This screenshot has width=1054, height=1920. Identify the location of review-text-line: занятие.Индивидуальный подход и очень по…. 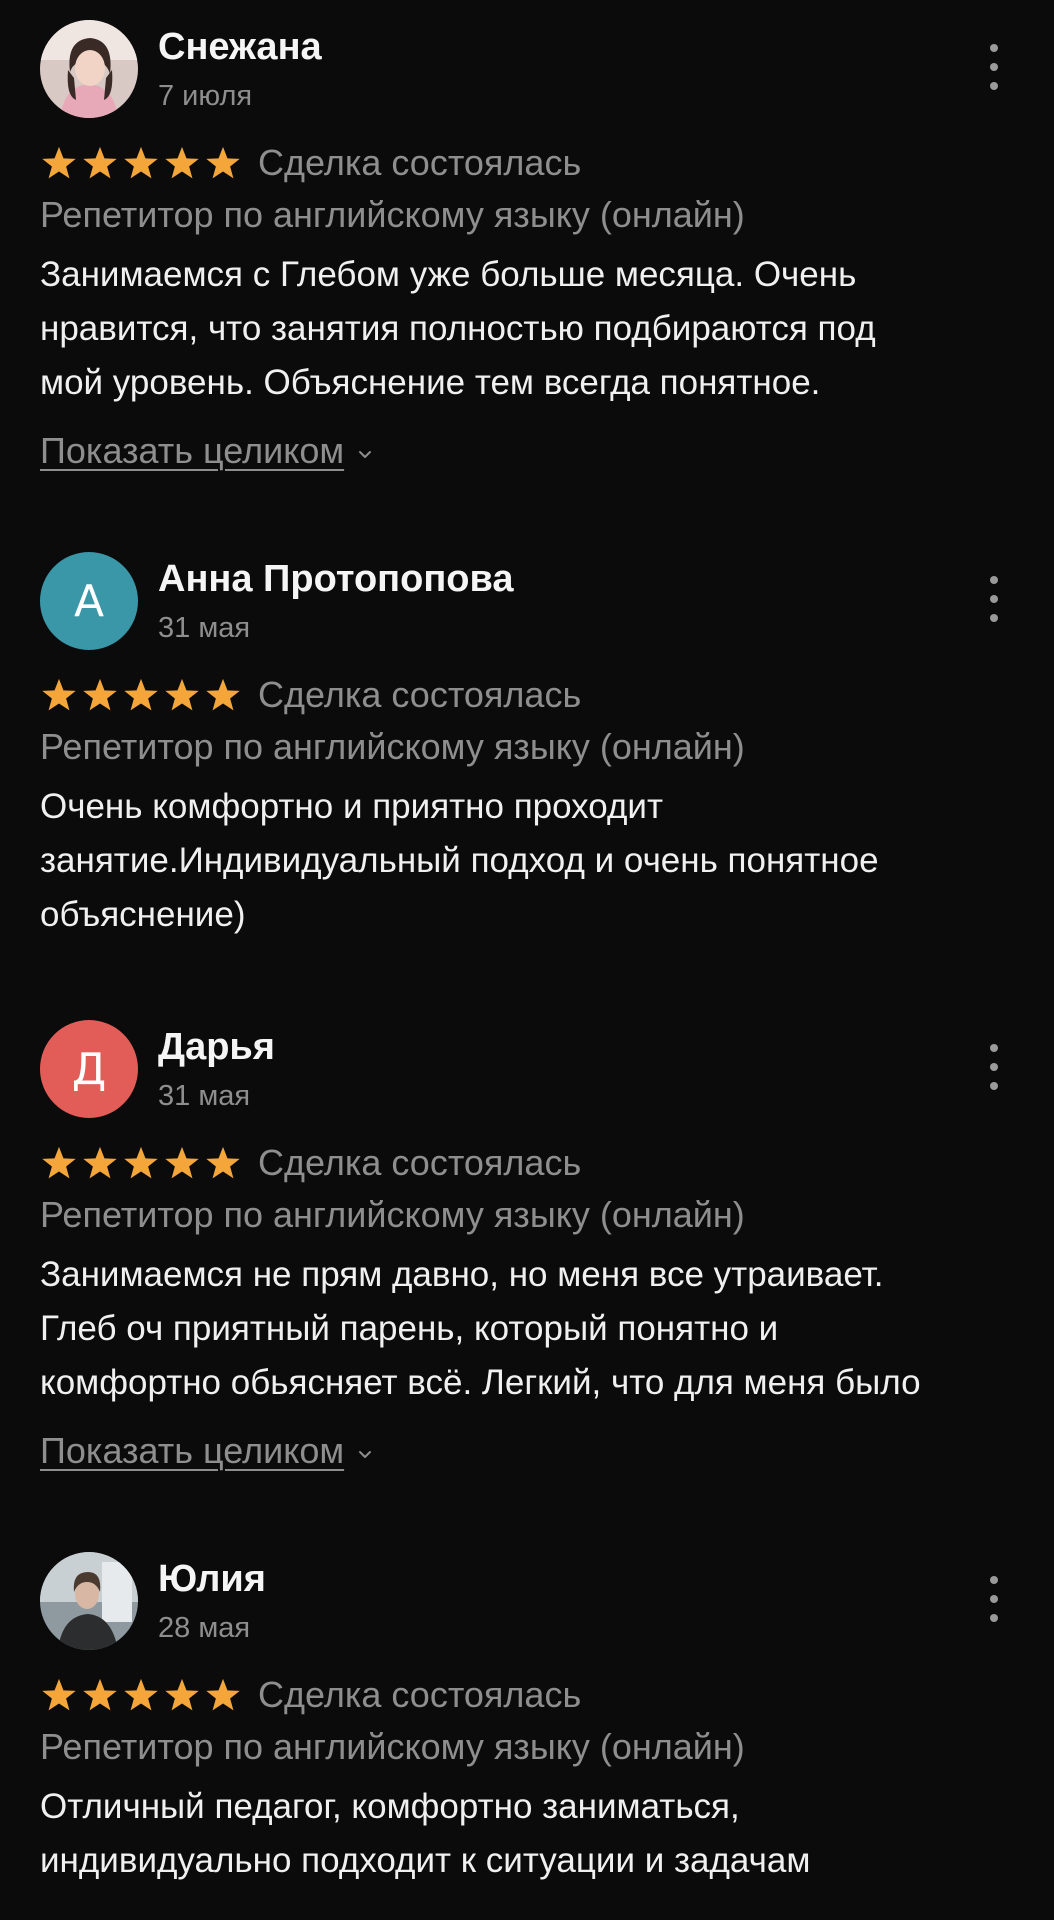
(459, 860).